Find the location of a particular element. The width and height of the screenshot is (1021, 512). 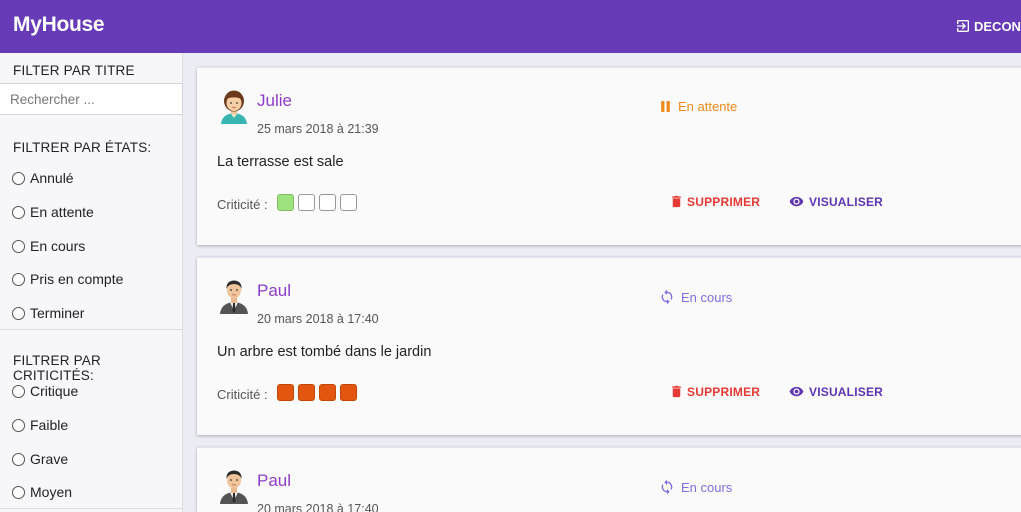

criticity-label: Faible is located at coordinates (49, 425).